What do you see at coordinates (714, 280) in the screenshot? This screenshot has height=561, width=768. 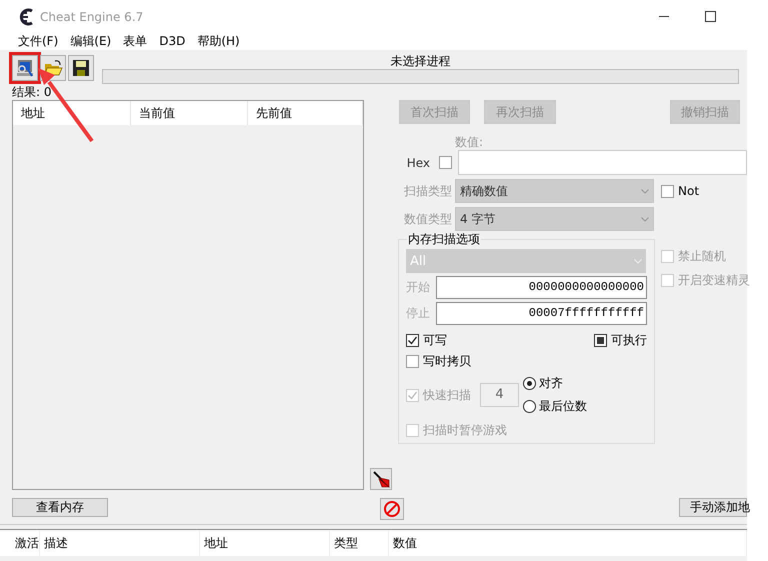 I see `checkbox-label: 开启变速精灵` at bounding box center [714, 280].